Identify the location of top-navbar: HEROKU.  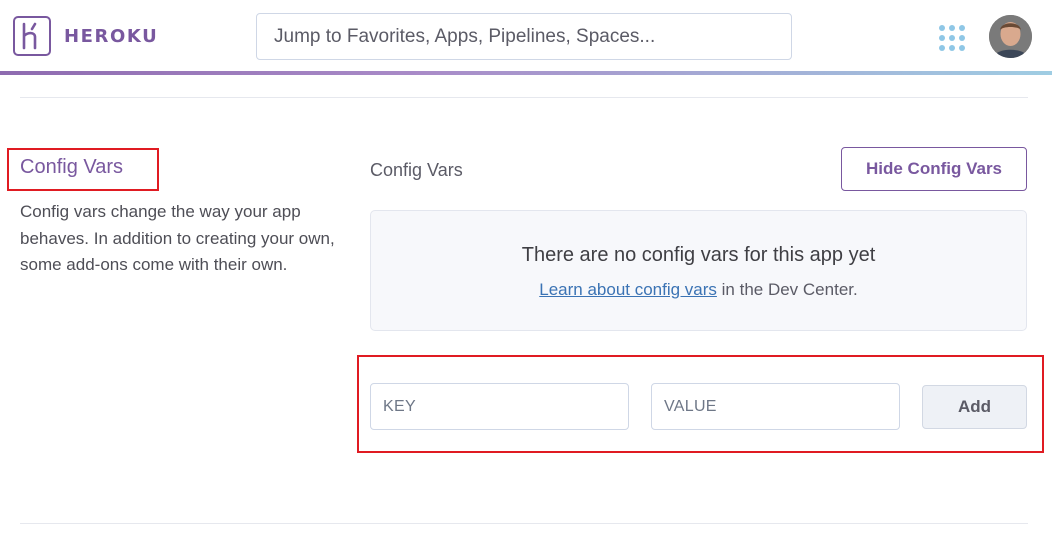
(526, 36).